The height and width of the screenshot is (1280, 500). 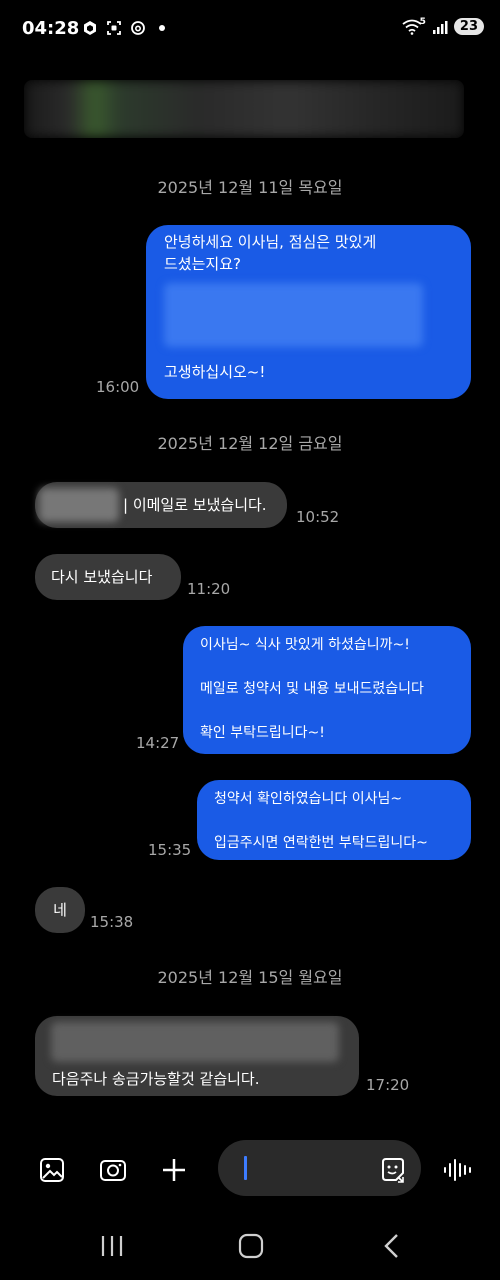 I want to click on sent-message: 안녕하세요 이사님, 점심은 맛있게 드셨는지요? 고생하십시오~!, so click(x=308, y=312).